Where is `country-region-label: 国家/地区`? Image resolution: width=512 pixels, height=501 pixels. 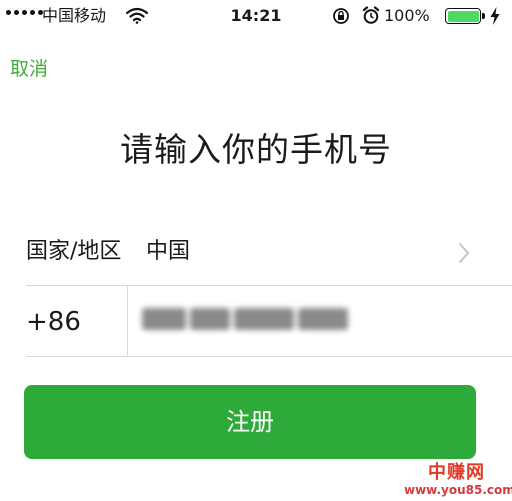 country-region-label: 国家/地区 is located at coordinates (74, 251).